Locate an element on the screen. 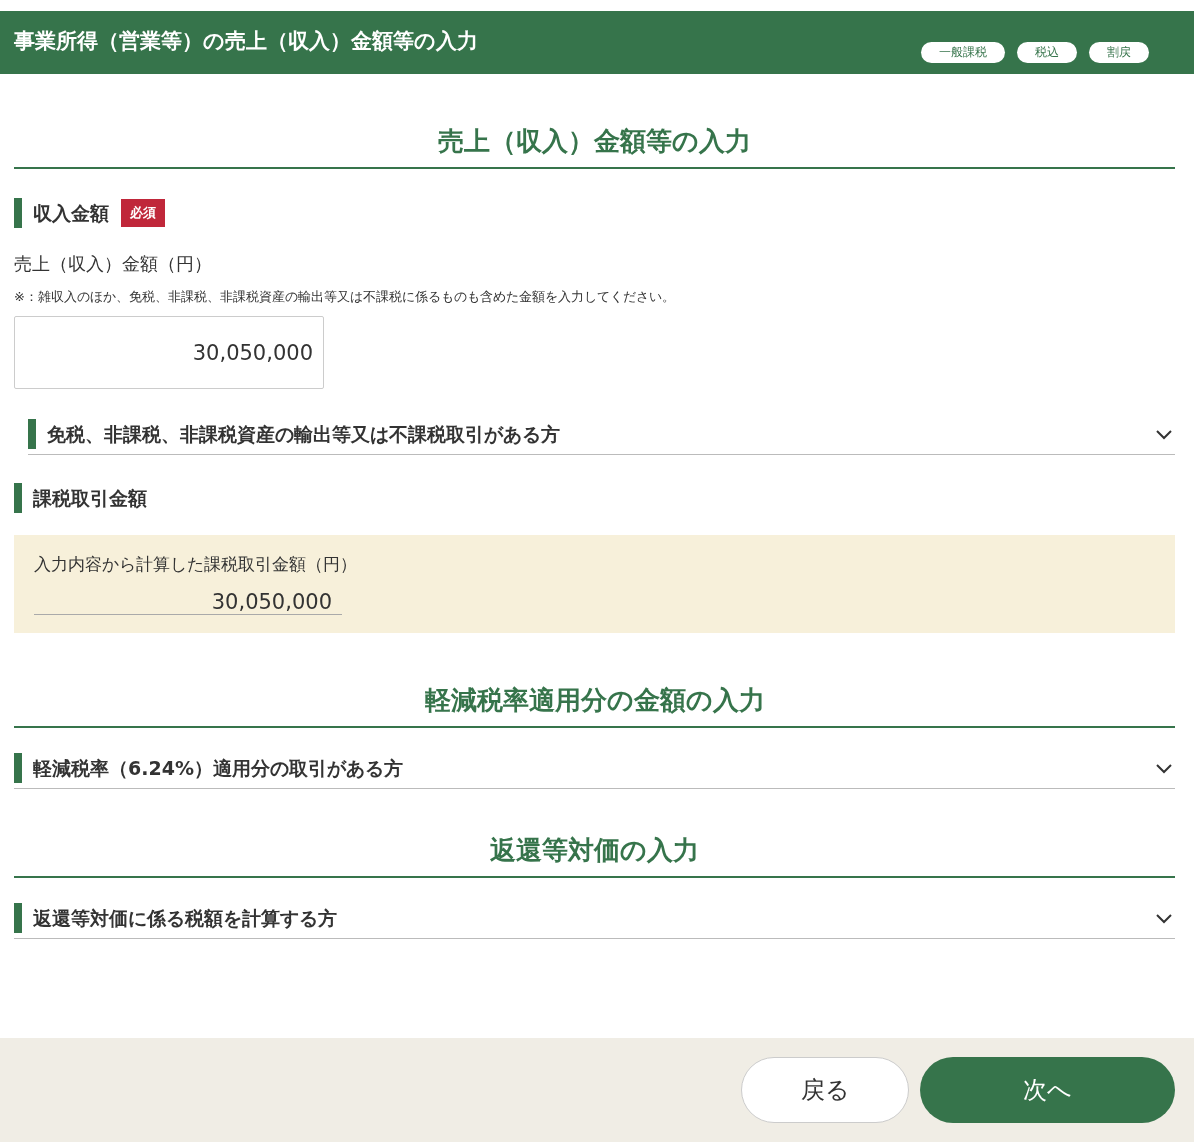 This screenshot has height=1142, width=1194. field-label: 売上（収入）金額（円） is located at coordinates (113, 264).